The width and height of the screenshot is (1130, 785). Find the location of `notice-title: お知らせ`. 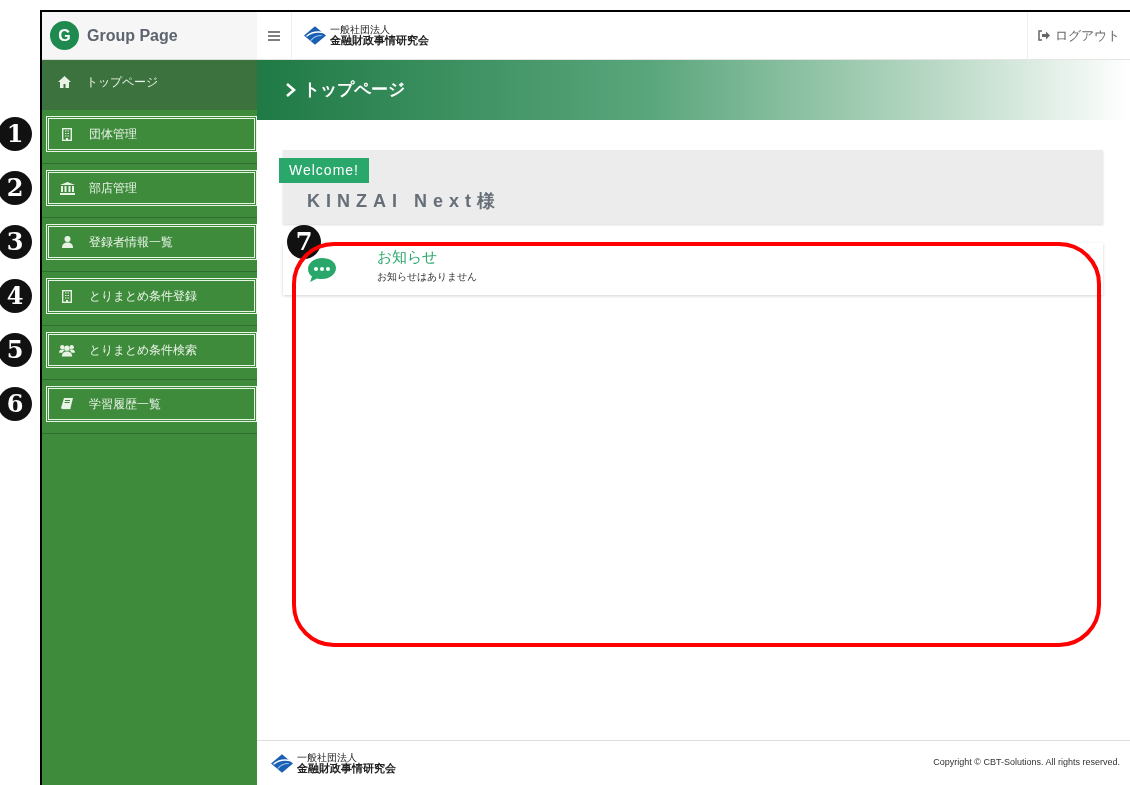

notice-title: お知らせ is located at coordinates (407, 257).